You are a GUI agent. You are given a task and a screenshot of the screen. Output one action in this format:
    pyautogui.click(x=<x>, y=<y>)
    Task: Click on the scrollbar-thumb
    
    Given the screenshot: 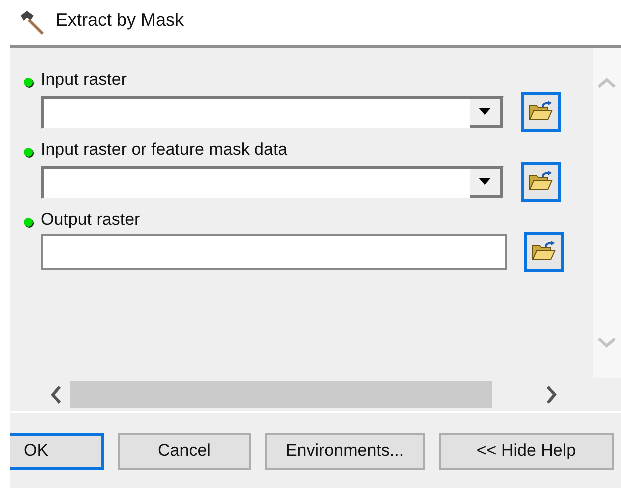 What is the action you would take?
    pyautogui.click(x=281, y=394)
    